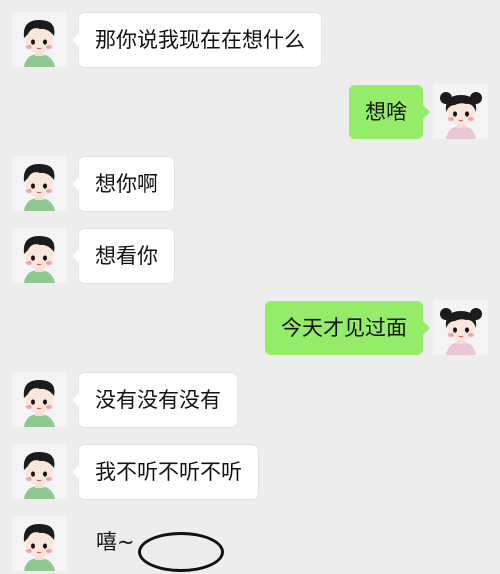 The height and width of the screenshot is (574, 500). What do you see at coordinates (250, 401) in the screenshot?
I see `message-row: 没有没有没有` at bounding box center [250, 401].